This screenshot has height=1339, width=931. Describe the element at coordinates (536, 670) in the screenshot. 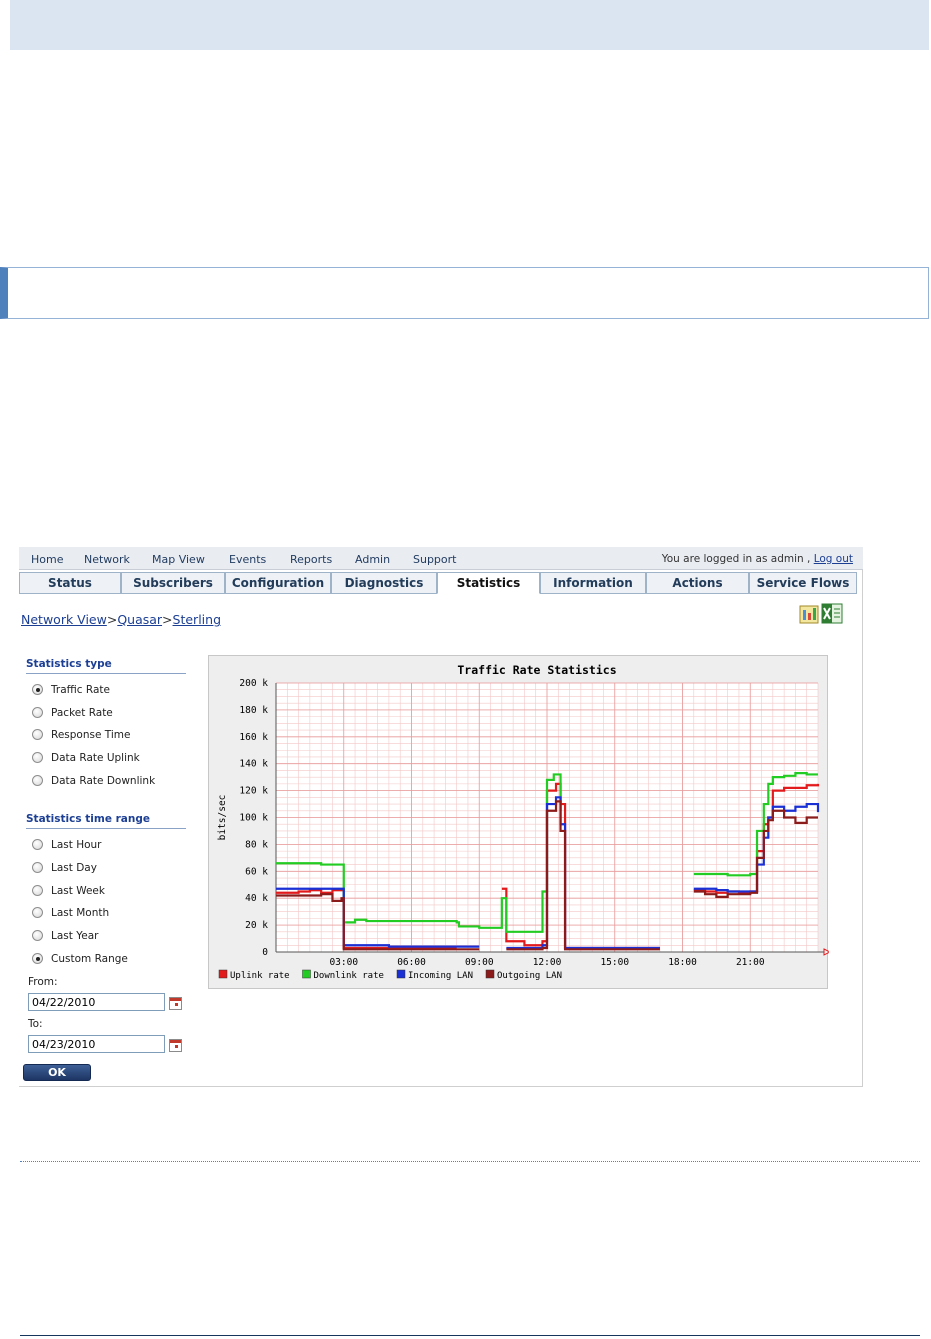

I see `chart-title: Traffic Rate Statistics` at that location.